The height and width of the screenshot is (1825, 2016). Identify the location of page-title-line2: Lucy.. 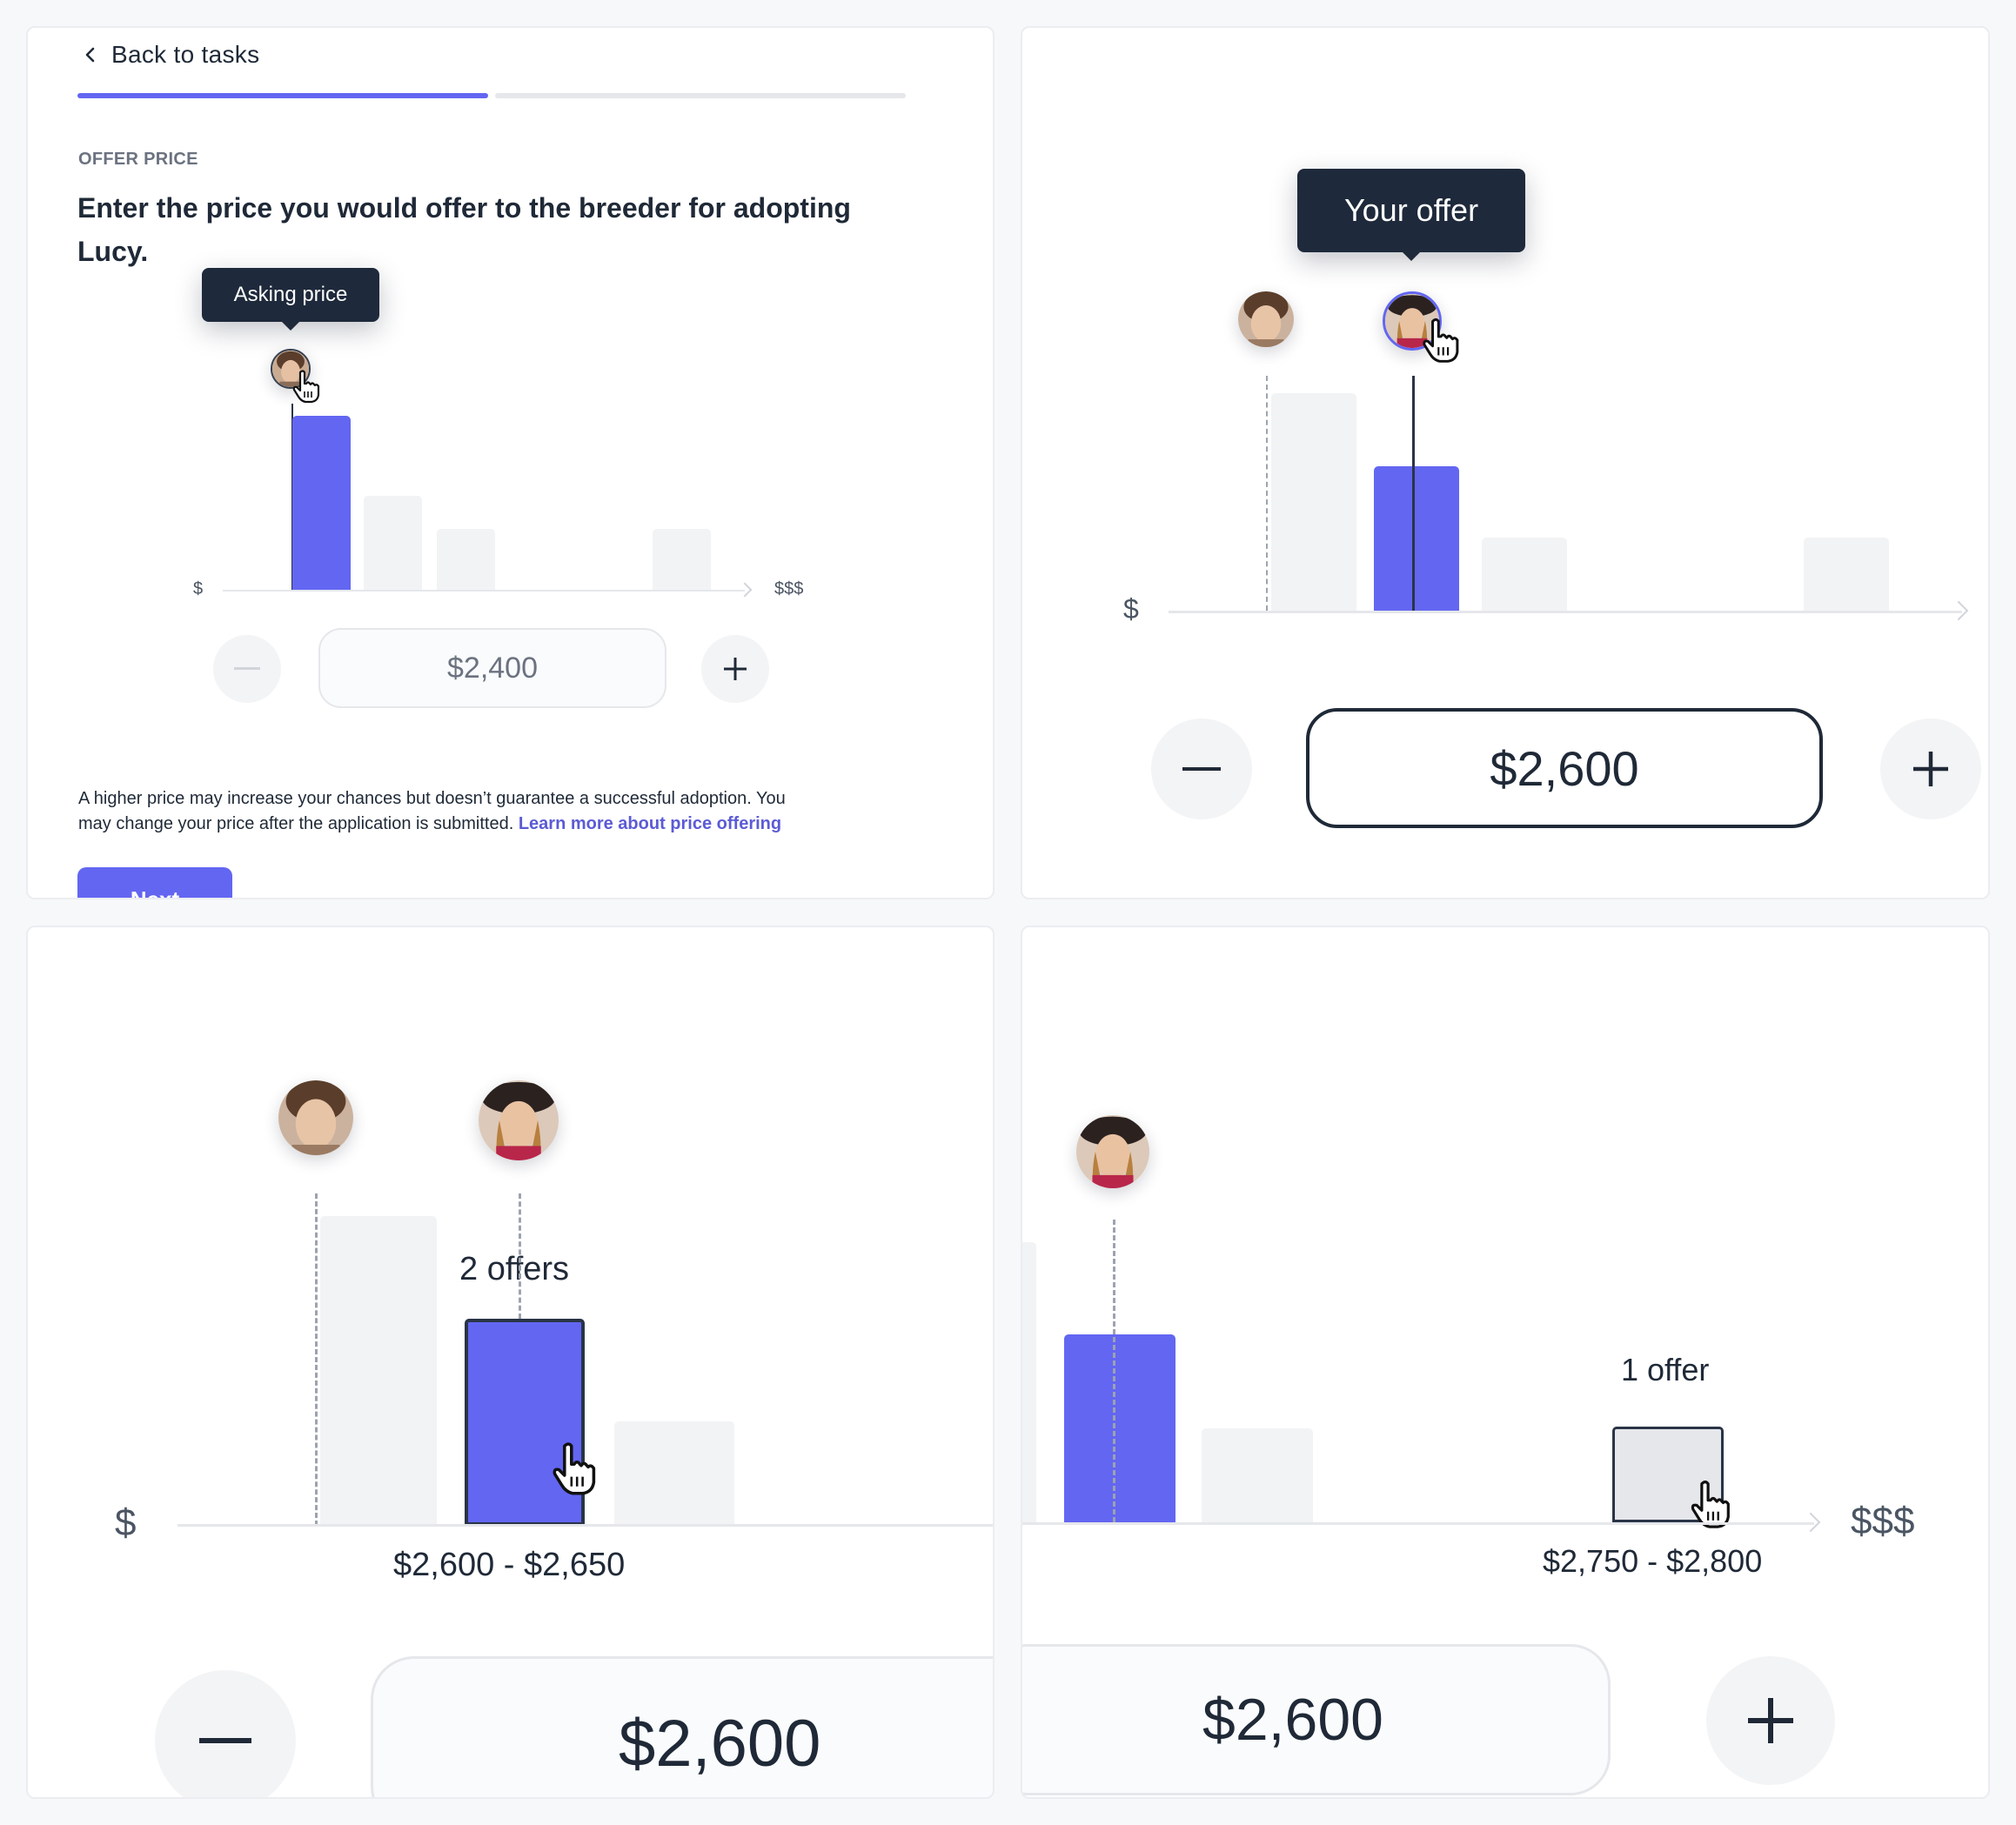
(113, 252).